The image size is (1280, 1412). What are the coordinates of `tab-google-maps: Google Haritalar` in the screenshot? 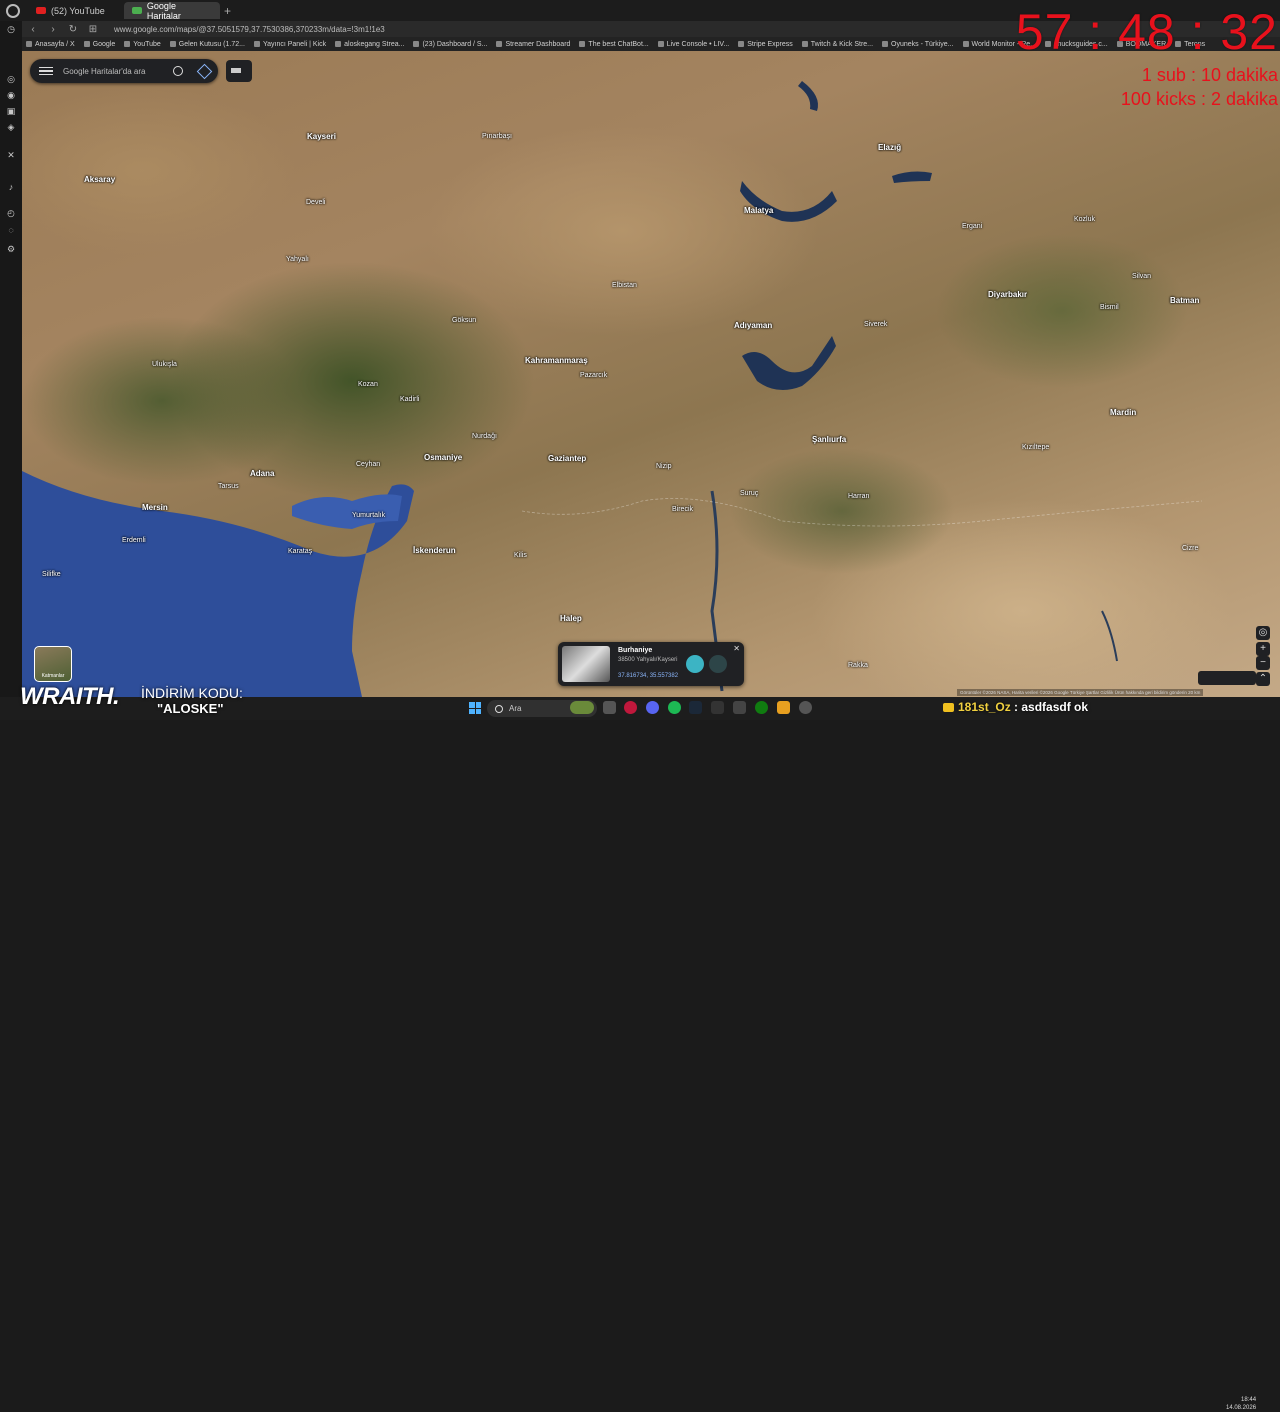 It's located at (172, 11).